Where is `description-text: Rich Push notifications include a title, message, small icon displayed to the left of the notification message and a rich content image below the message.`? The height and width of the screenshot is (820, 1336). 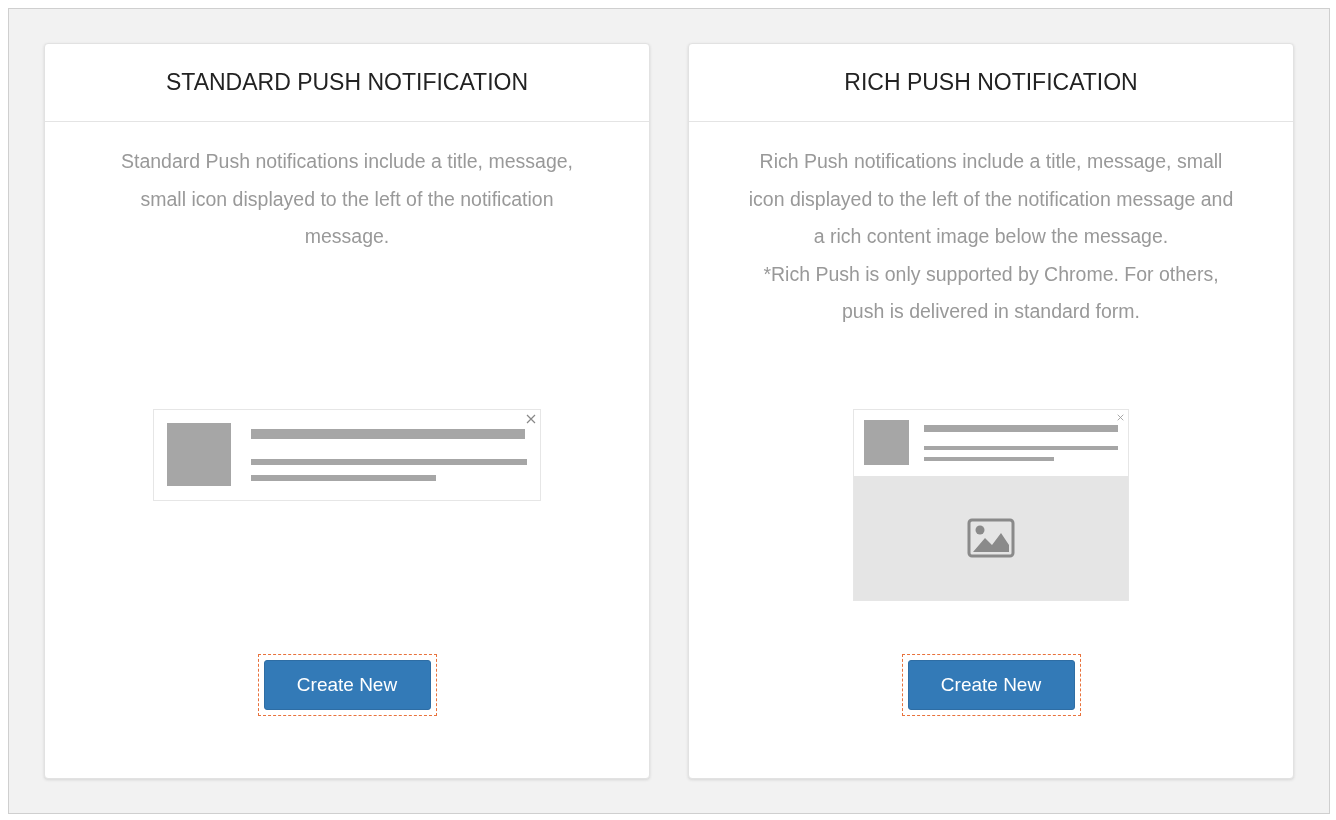 description-text: Rich Push notifications include a title, message, small icon displayed to the left of the notification message and a rich content image below the message. is located at coordinates (991, 199).